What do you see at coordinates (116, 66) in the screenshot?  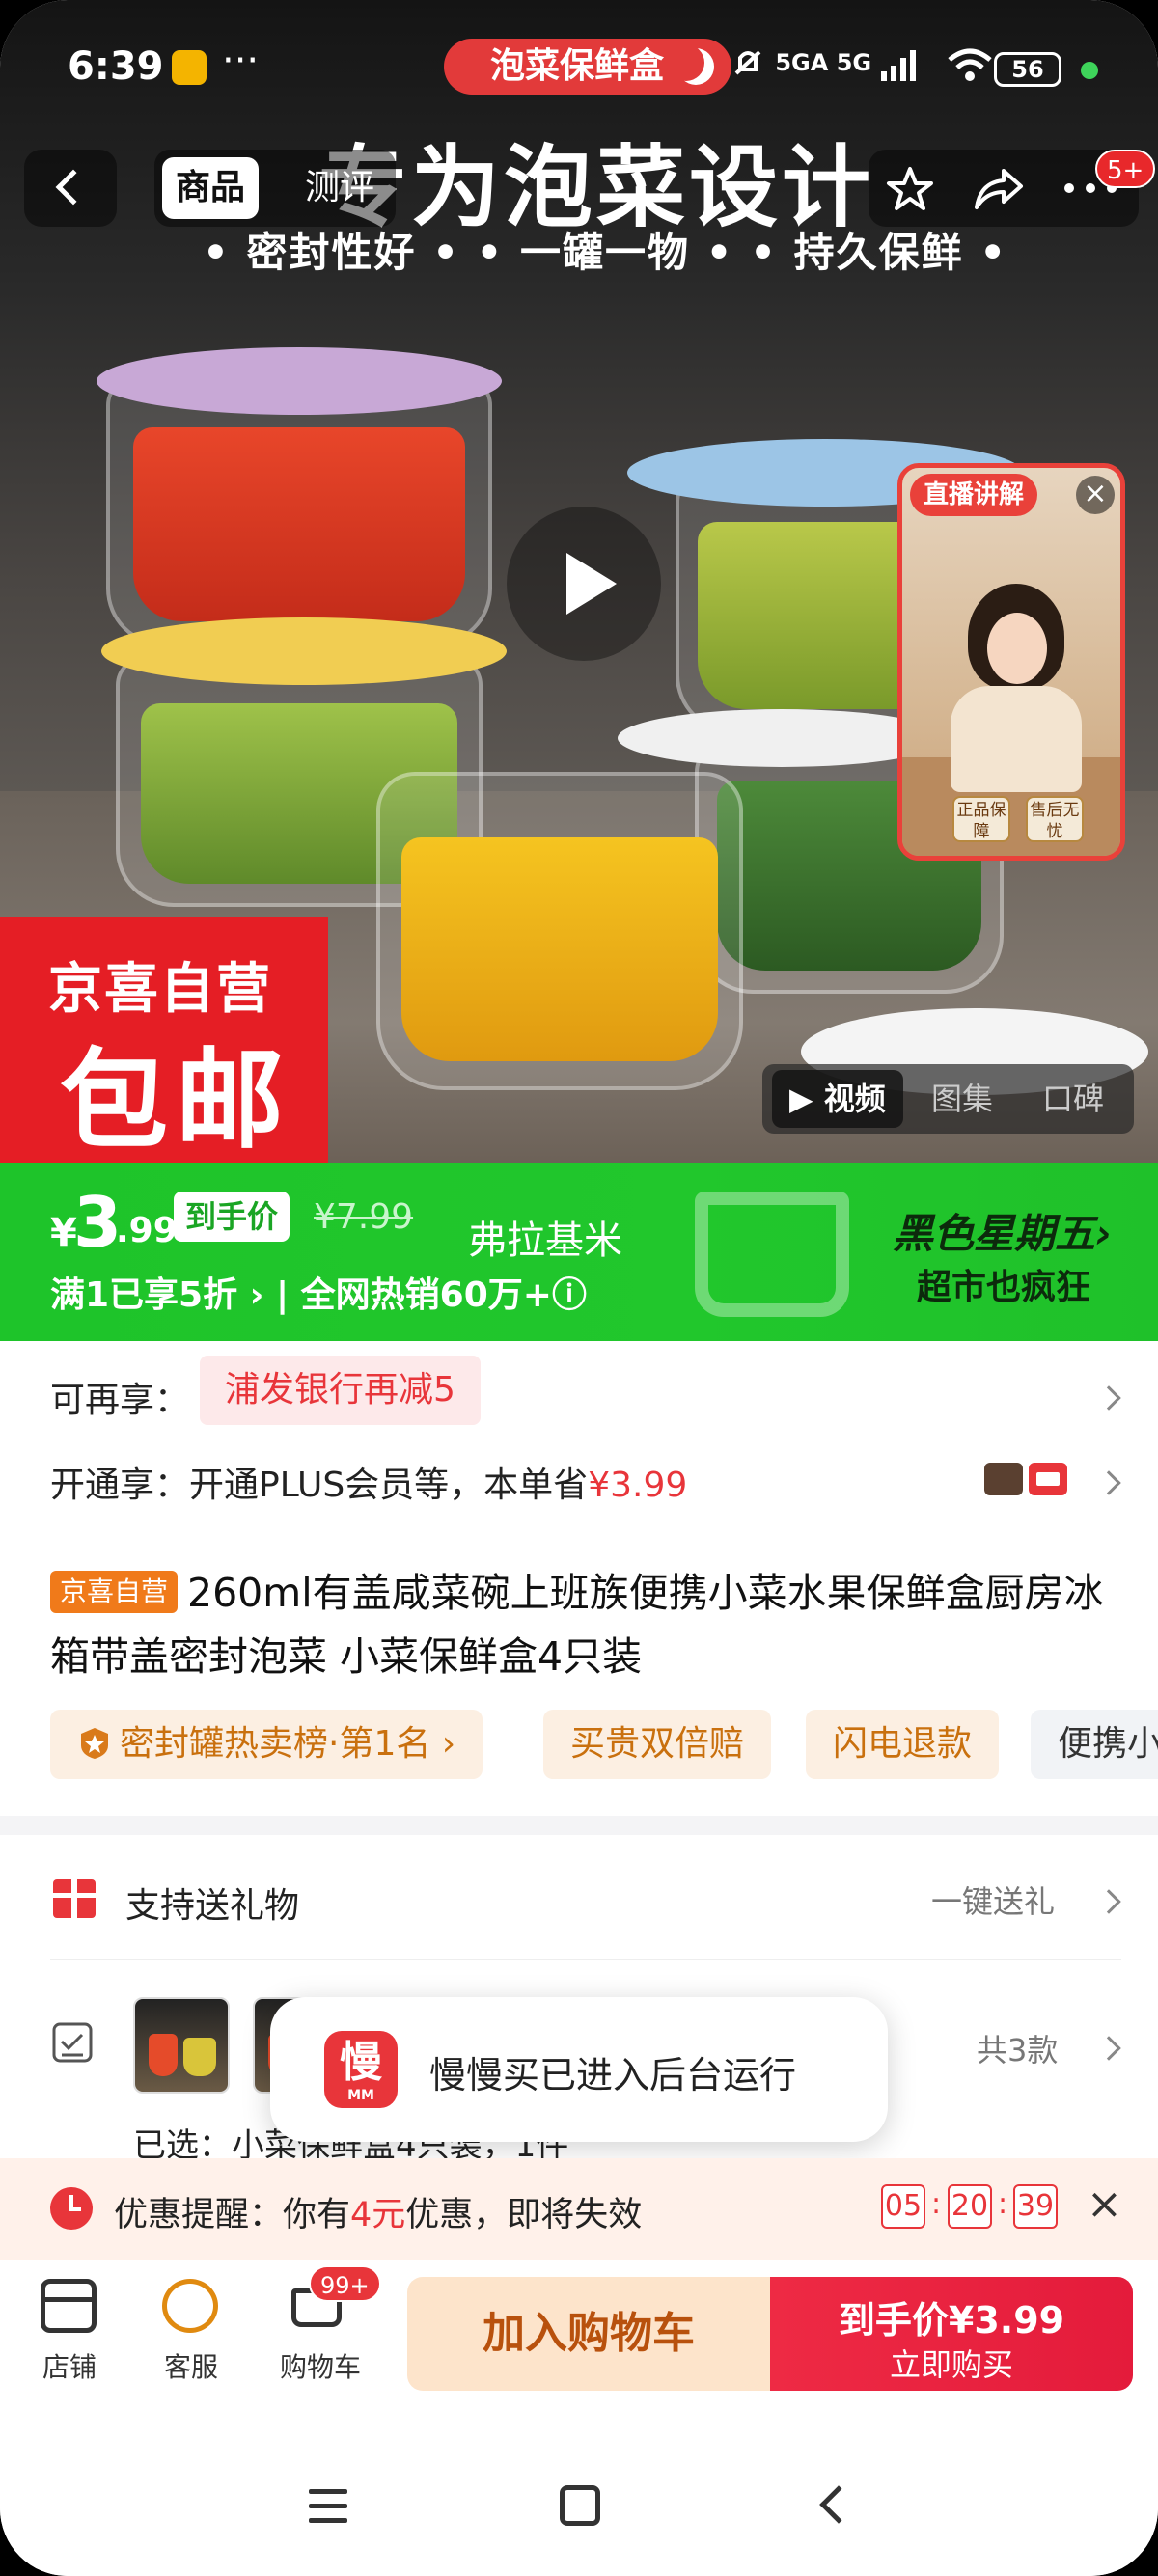 I see `status-time: 6:39` at bounding box center [116, 66].